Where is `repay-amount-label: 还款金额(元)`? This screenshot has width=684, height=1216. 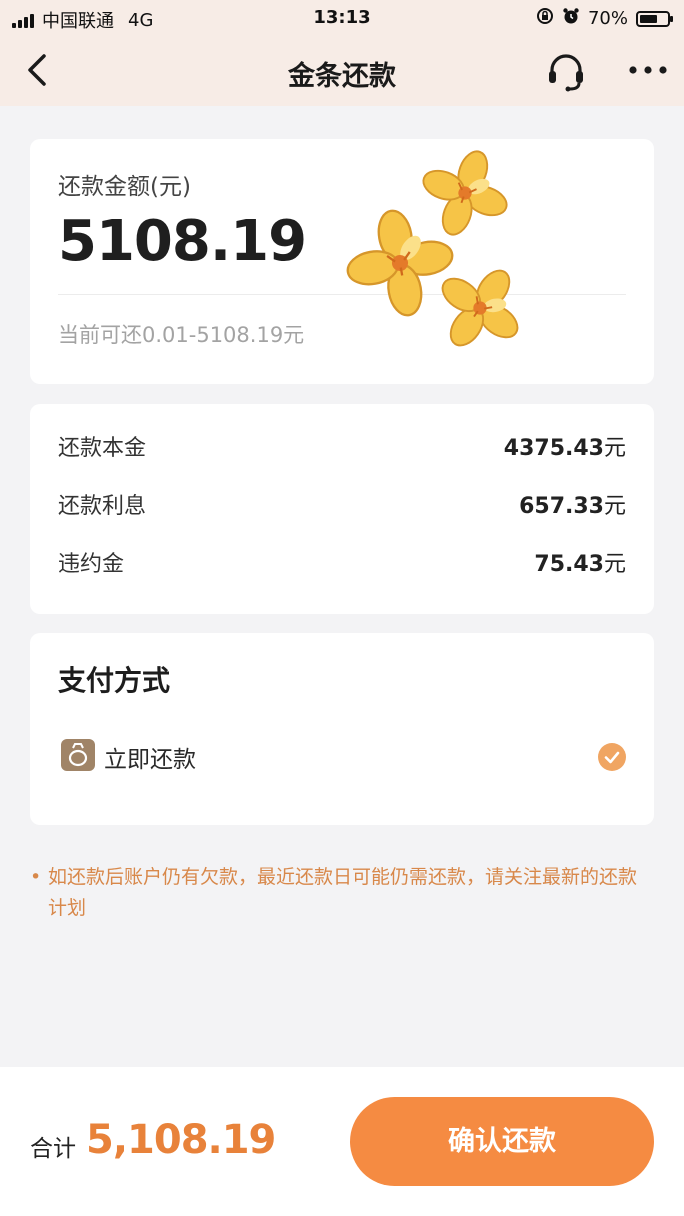 repay-amount-label: 还款金额(元) is located at coordinates (124, 187).